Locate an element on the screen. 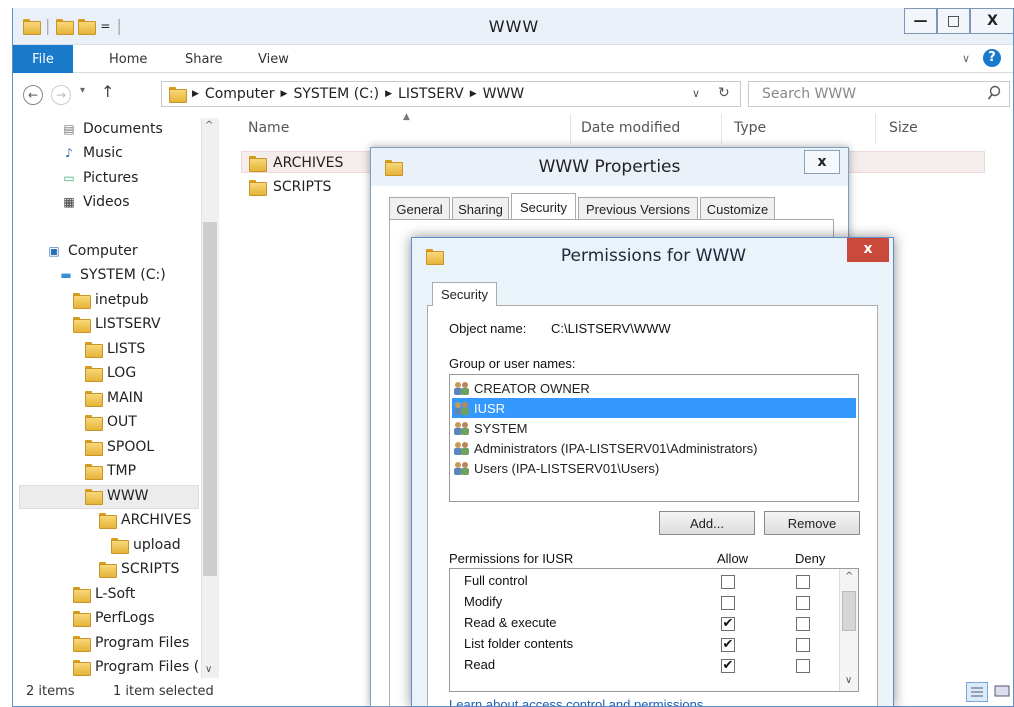 The image size is (1014, 707). allow-label: Allow is located at coordinates (733, 558).